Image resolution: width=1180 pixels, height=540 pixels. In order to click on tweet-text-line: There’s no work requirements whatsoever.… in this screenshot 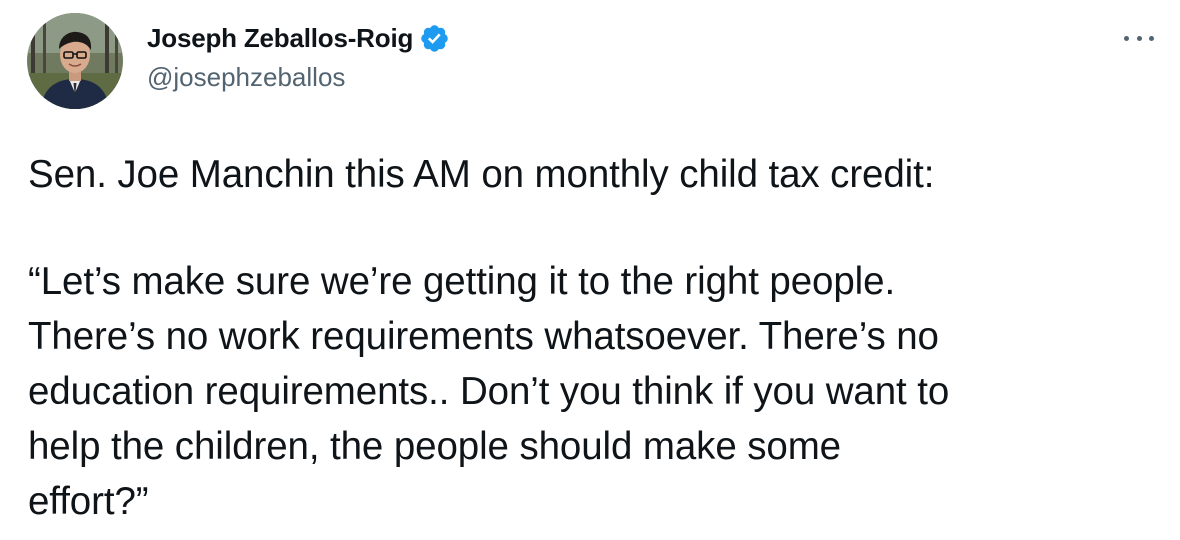, I will do `click(483, 336)`.